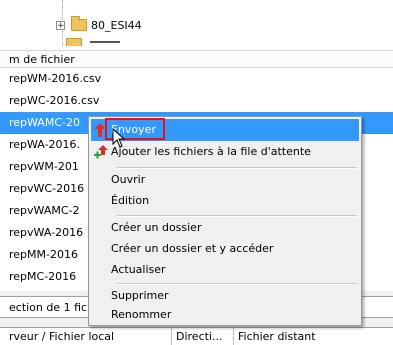 The width and height of the screenshot is (393, 345). I want to click on status-label: ection de 1 fic, so click(48, 307).